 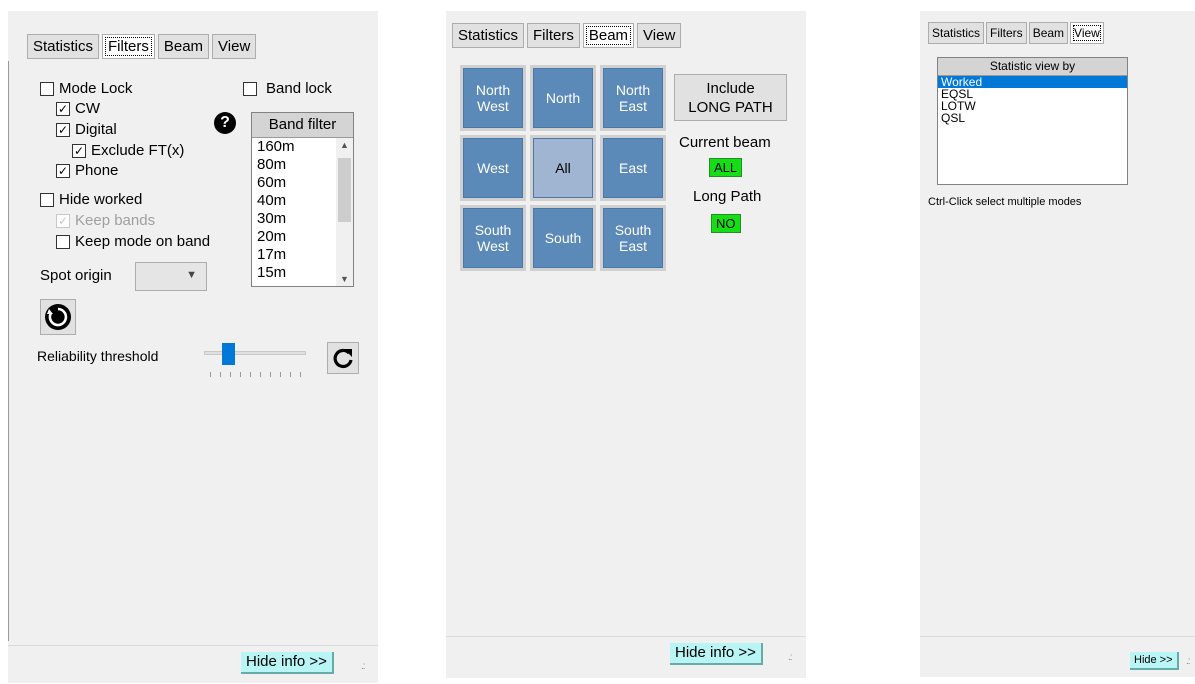 What do you see at coordinates (1032, 67) in the screenshot?
I see `statistic-view-header: Statistic view by` at bounding box center [1032, 67].